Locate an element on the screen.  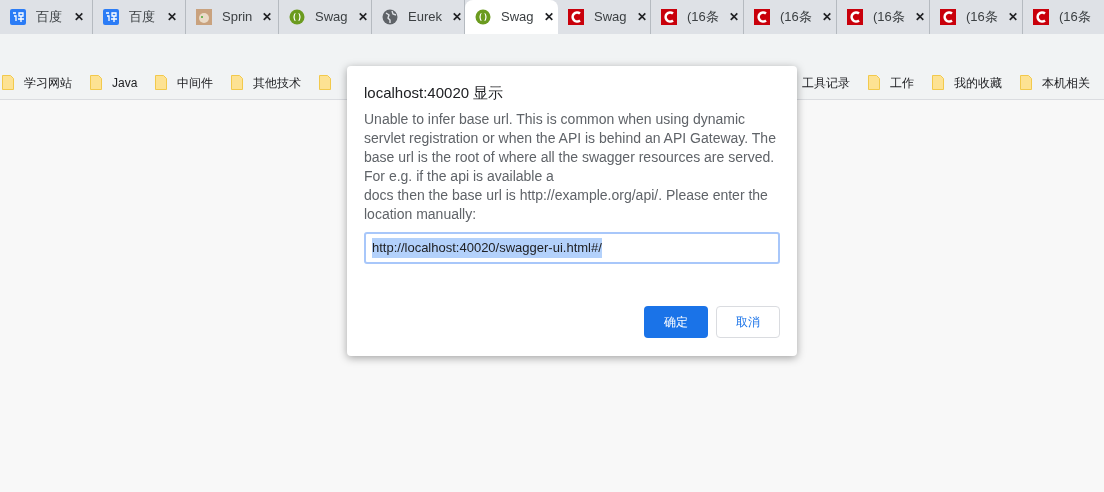
bookmark-folder: 我的收藏 is located at coordinates (967, 82).